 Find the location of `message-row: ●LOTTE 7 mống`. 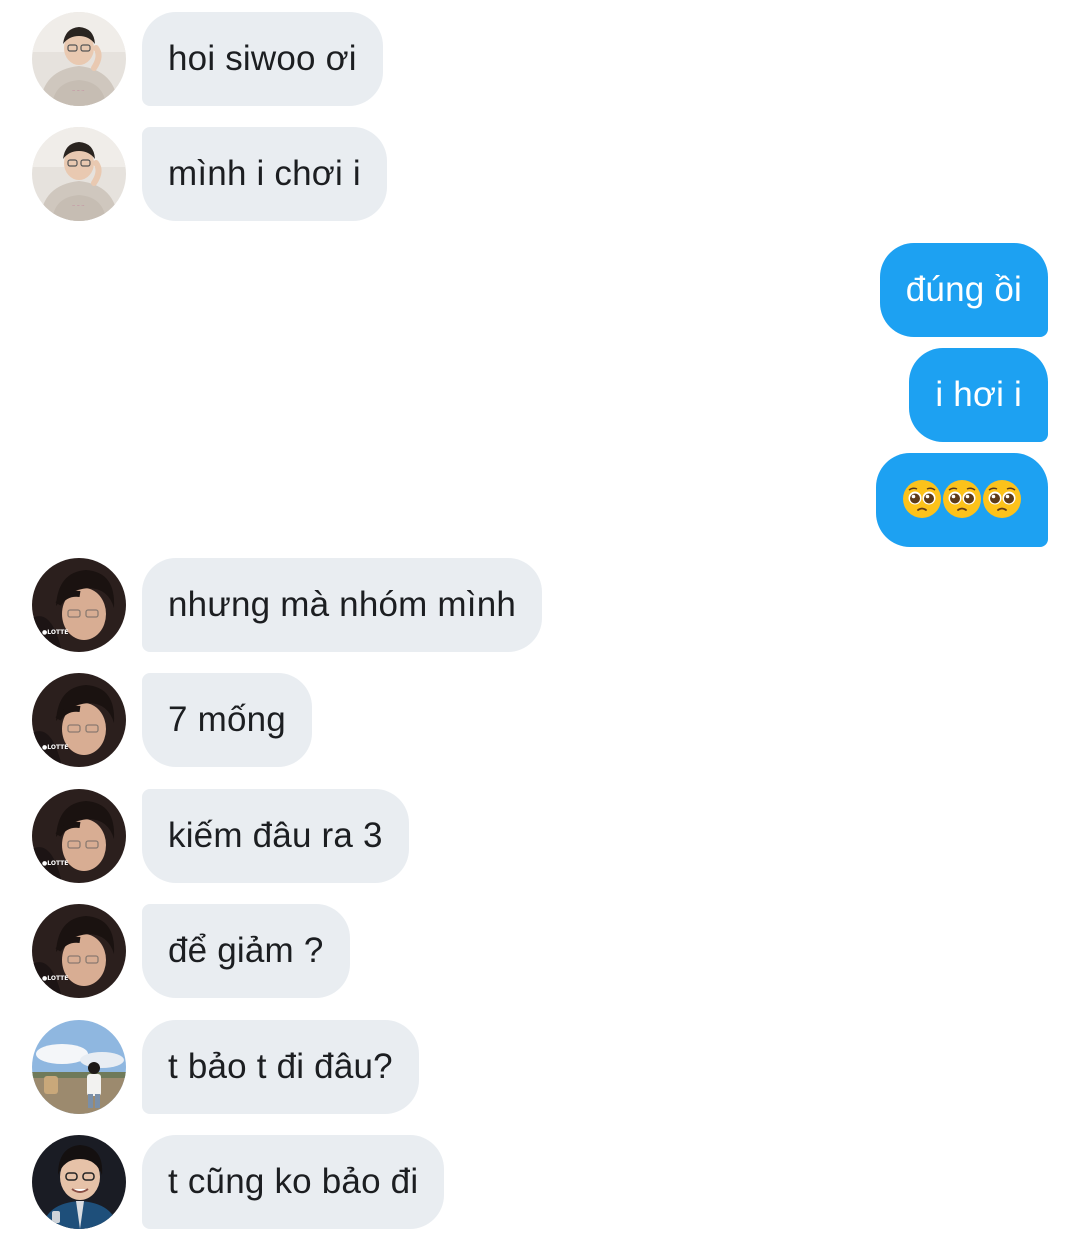

message-row: ●LOTTE 7 mống is located at coordinates (540, 721).